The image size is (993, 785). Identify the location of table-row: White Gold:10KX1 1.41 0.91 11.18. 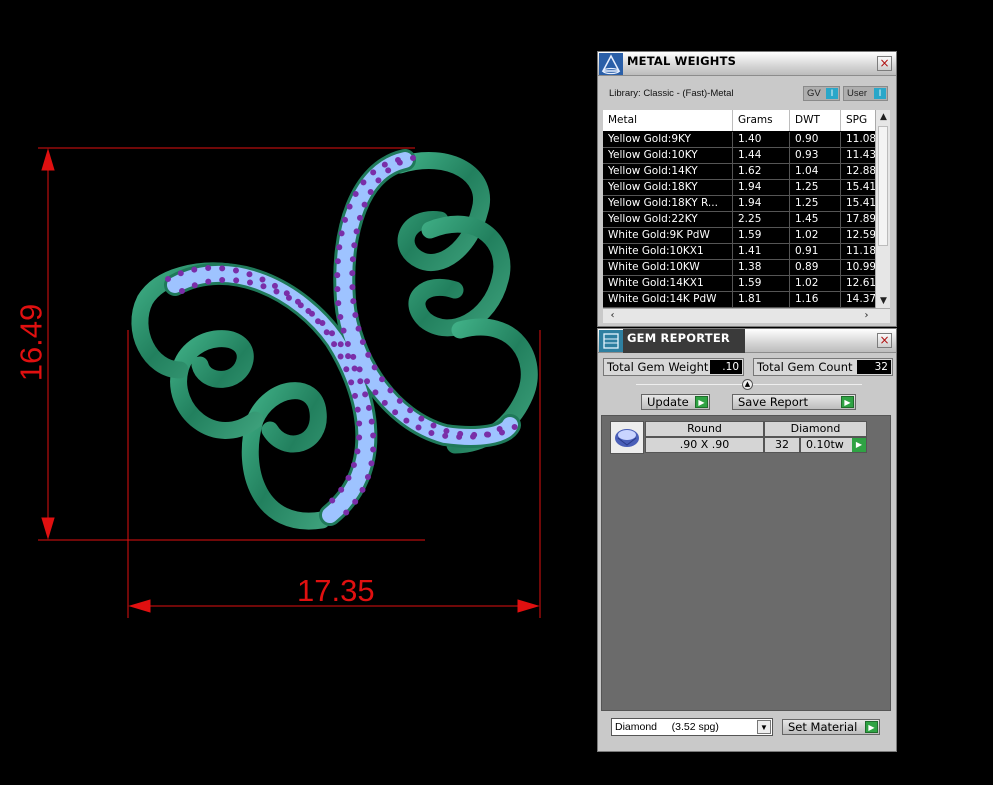
(739, 252).